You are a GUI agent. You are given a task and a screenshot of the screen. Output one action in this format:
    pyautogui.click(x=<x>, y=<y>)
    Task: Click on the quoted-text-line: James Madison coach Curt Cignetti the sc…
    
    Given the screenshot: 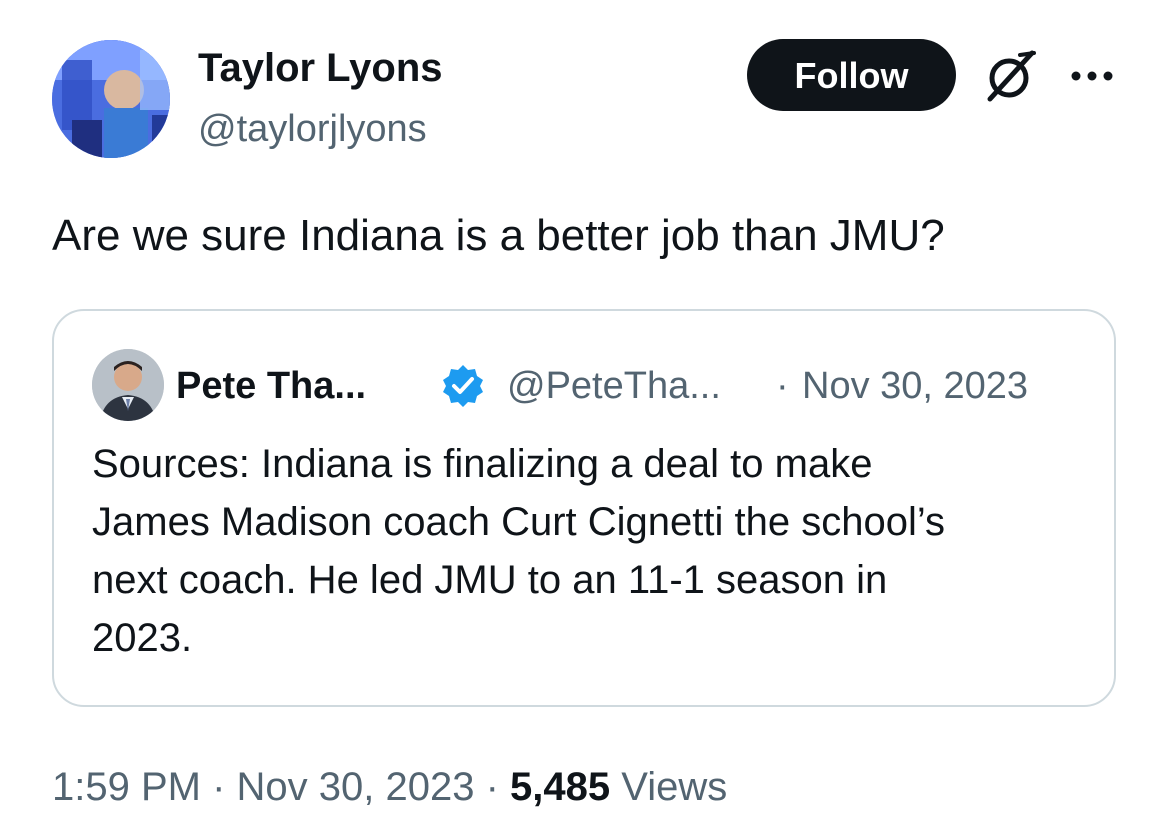 What is the action you would take?
    pyautogui.click(x=519, y=522)
    